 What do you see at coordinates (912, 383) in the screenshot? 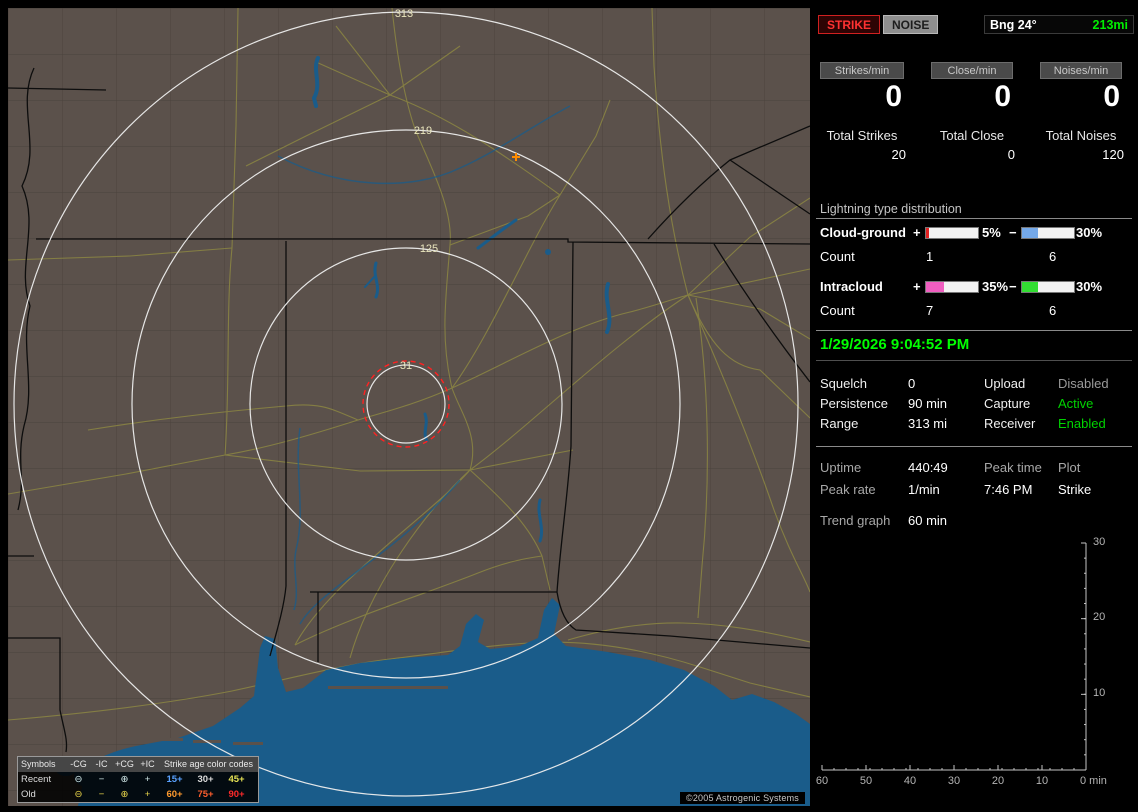
I see `squelch-value: 0` at bounding box center [912, 383].